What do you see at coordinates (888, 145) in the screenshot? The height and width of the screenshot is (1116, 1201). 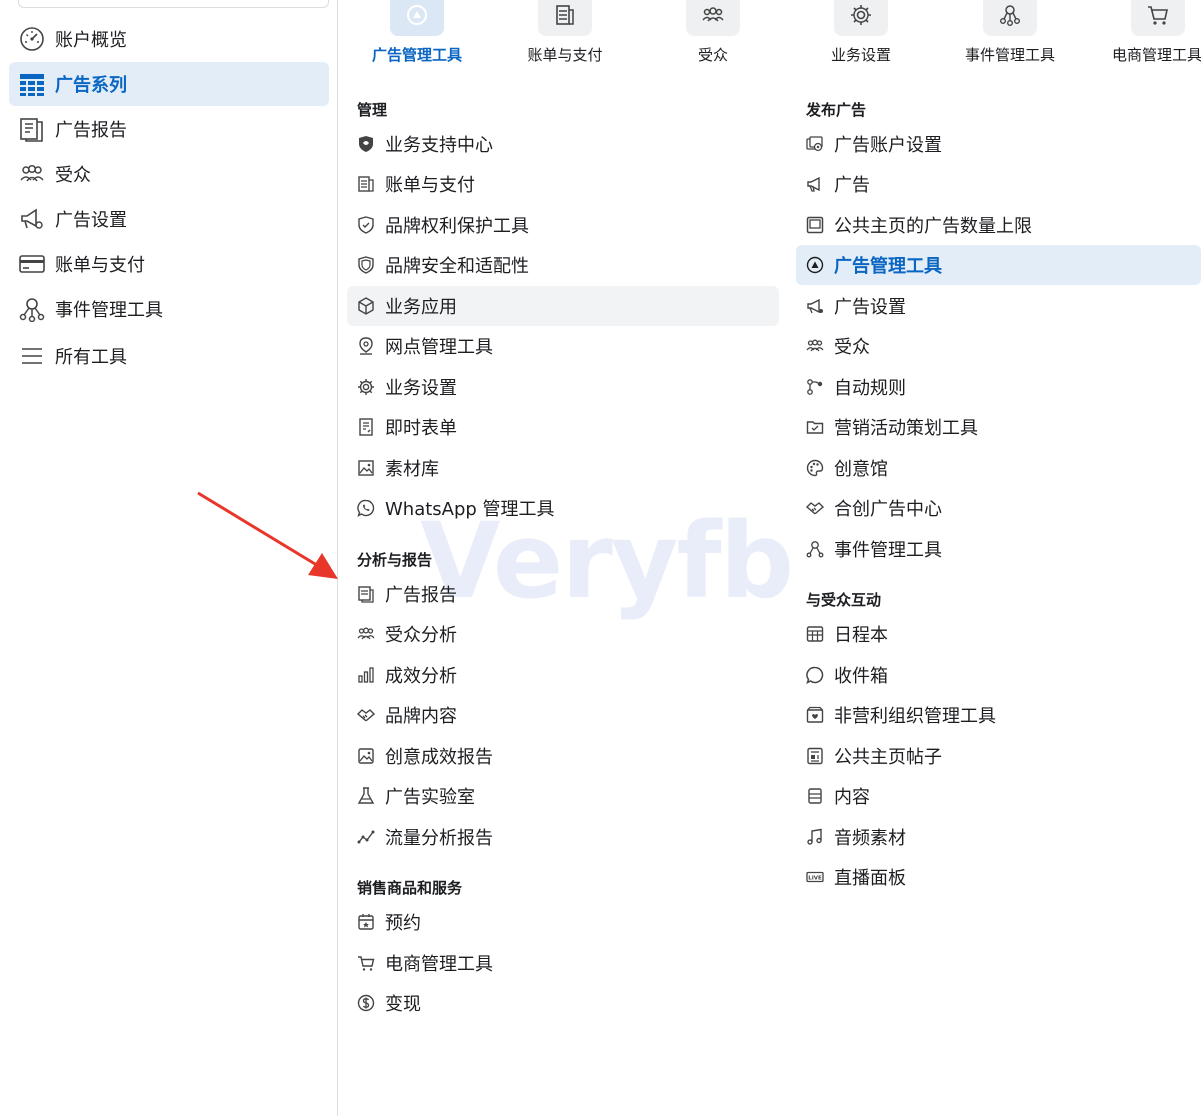 I see `menu-item-label: 广告账户设置` at bounding box center [888, 145].